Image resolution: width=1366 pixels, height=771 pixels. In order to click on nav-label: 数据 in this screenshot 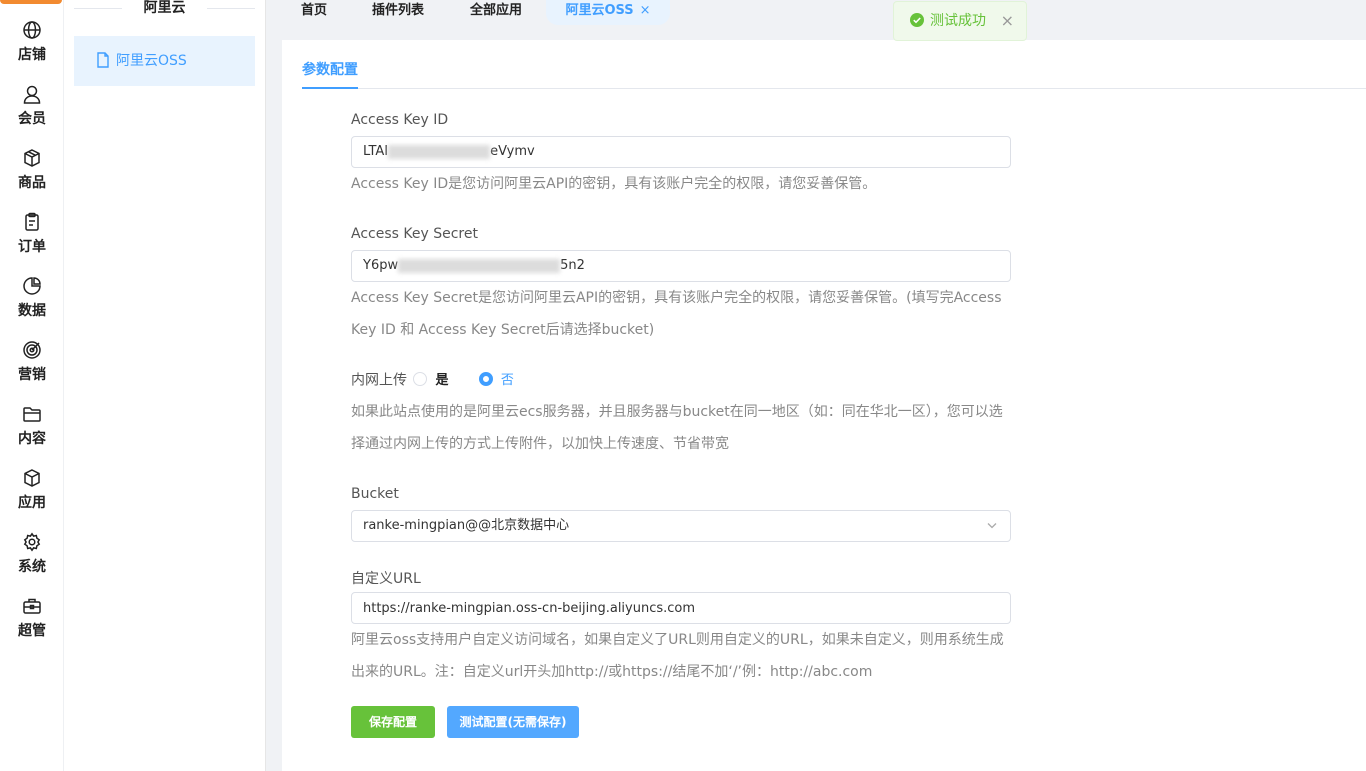, I will do `click(32, 311)`.